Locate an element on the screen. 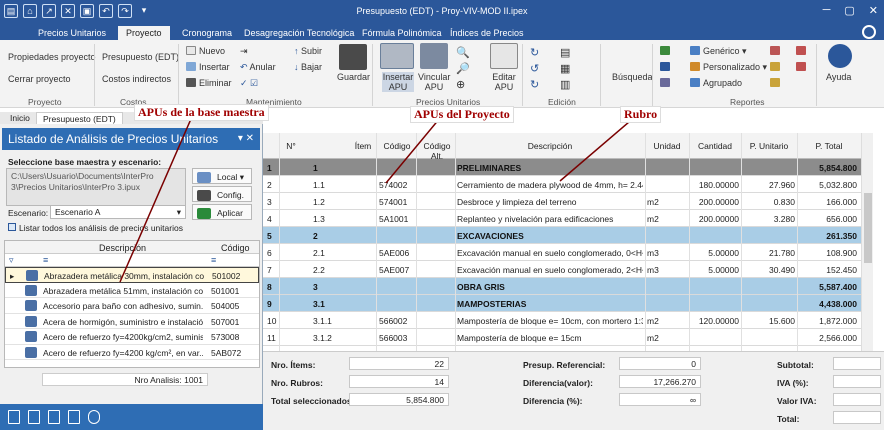 The image size is (884, 430). filter-code-icon: ≡ is located at coordinates (213, 260).